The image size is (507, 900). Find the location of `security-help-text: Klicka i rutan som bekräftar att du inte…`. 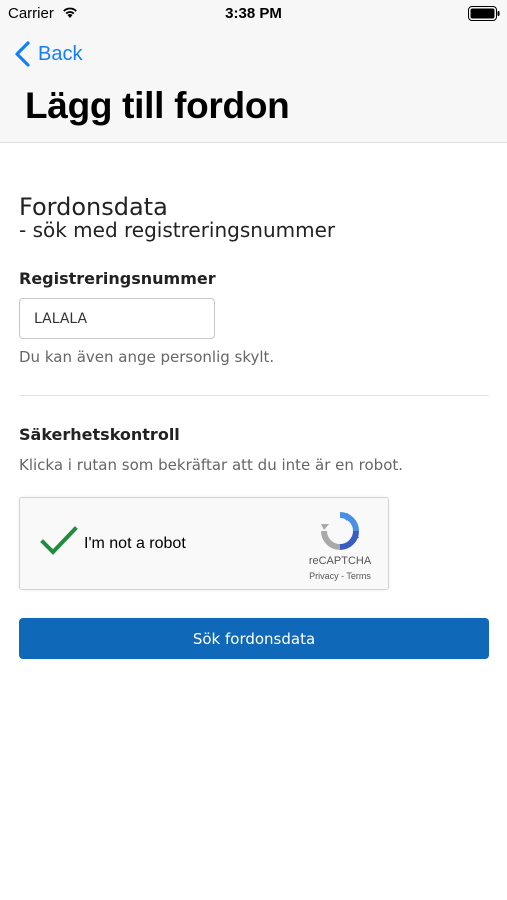

security-help-text: Klicka i rutan som bekräftar att du inte… is located at coordinates (211, 465).